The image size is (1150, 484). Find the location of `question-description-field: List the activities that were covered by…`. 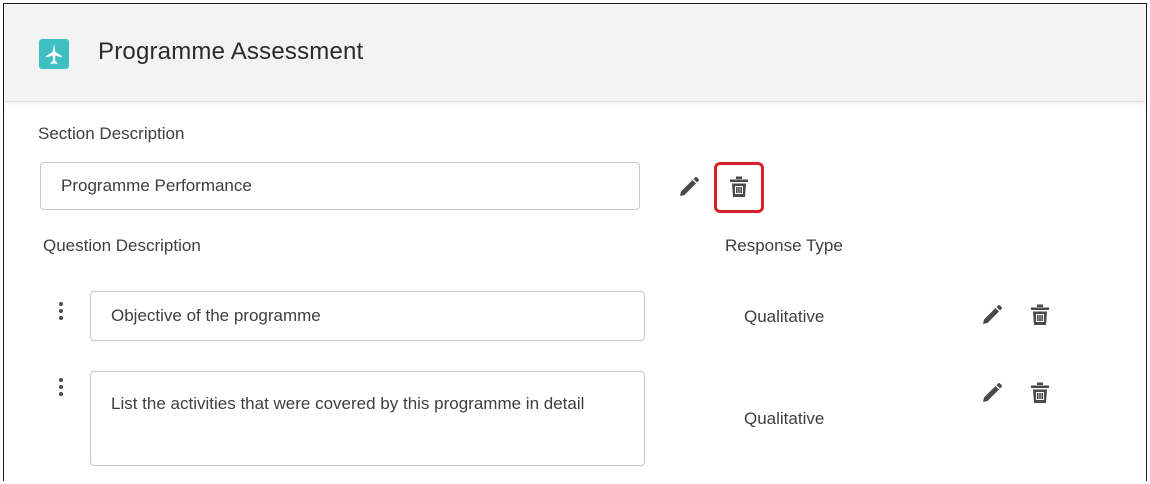

question-description-field: List the activities that were covered by… is located at coordinates (367, 418).